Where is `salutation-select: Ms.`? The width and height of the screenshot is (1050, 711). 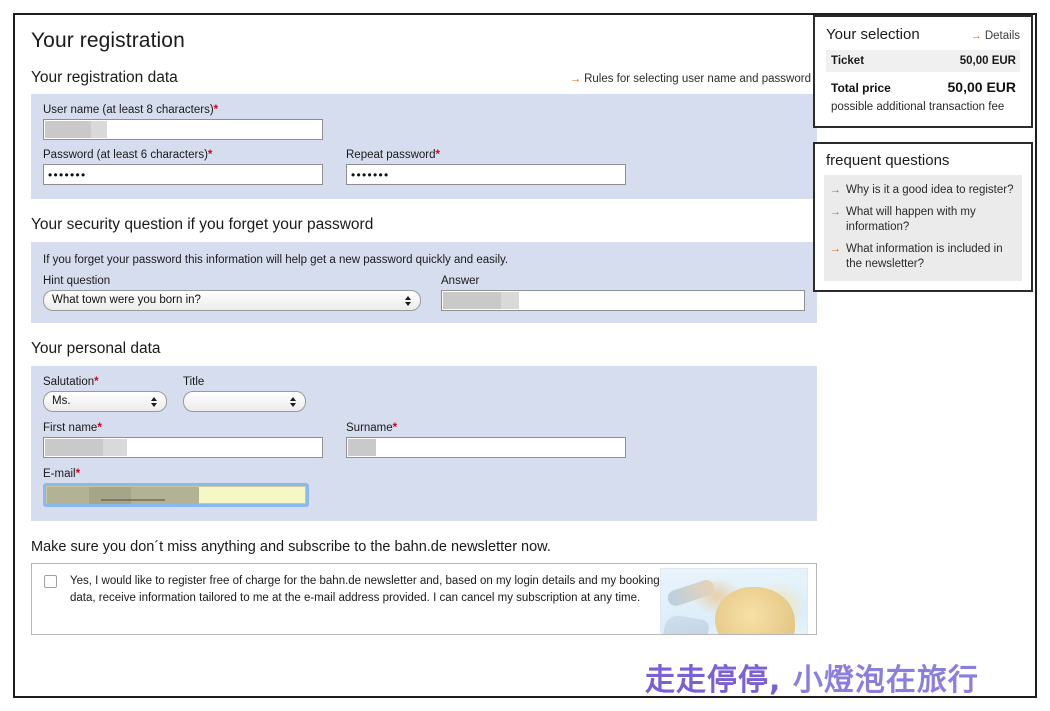
salutation-select: Ms. is located at coordinates (105, 401).